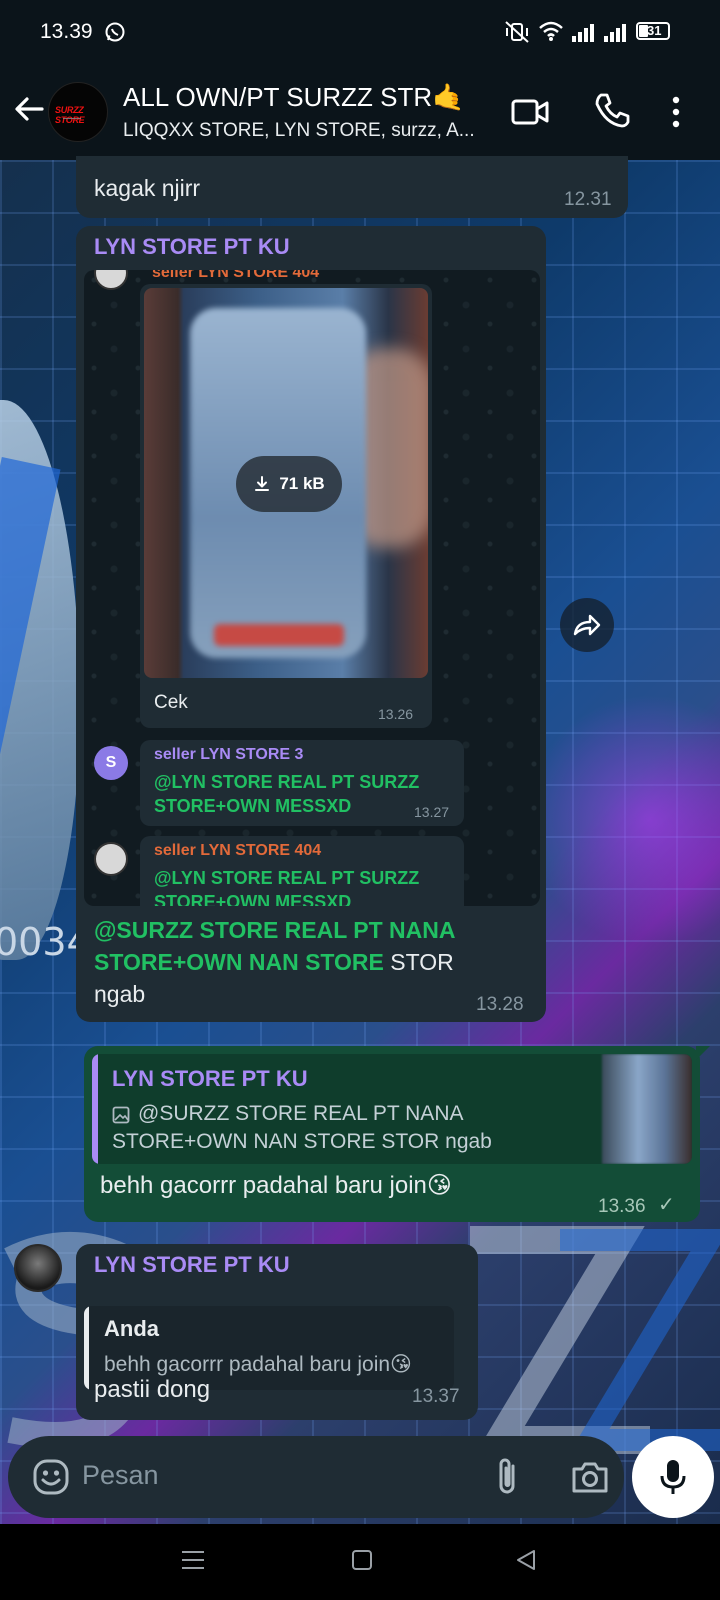 The width and height of the screenshot is (720, 1600). Describe the element at coordinates (302, 483) in the screenshot. I see `photo-size: 71 kB` at that location.